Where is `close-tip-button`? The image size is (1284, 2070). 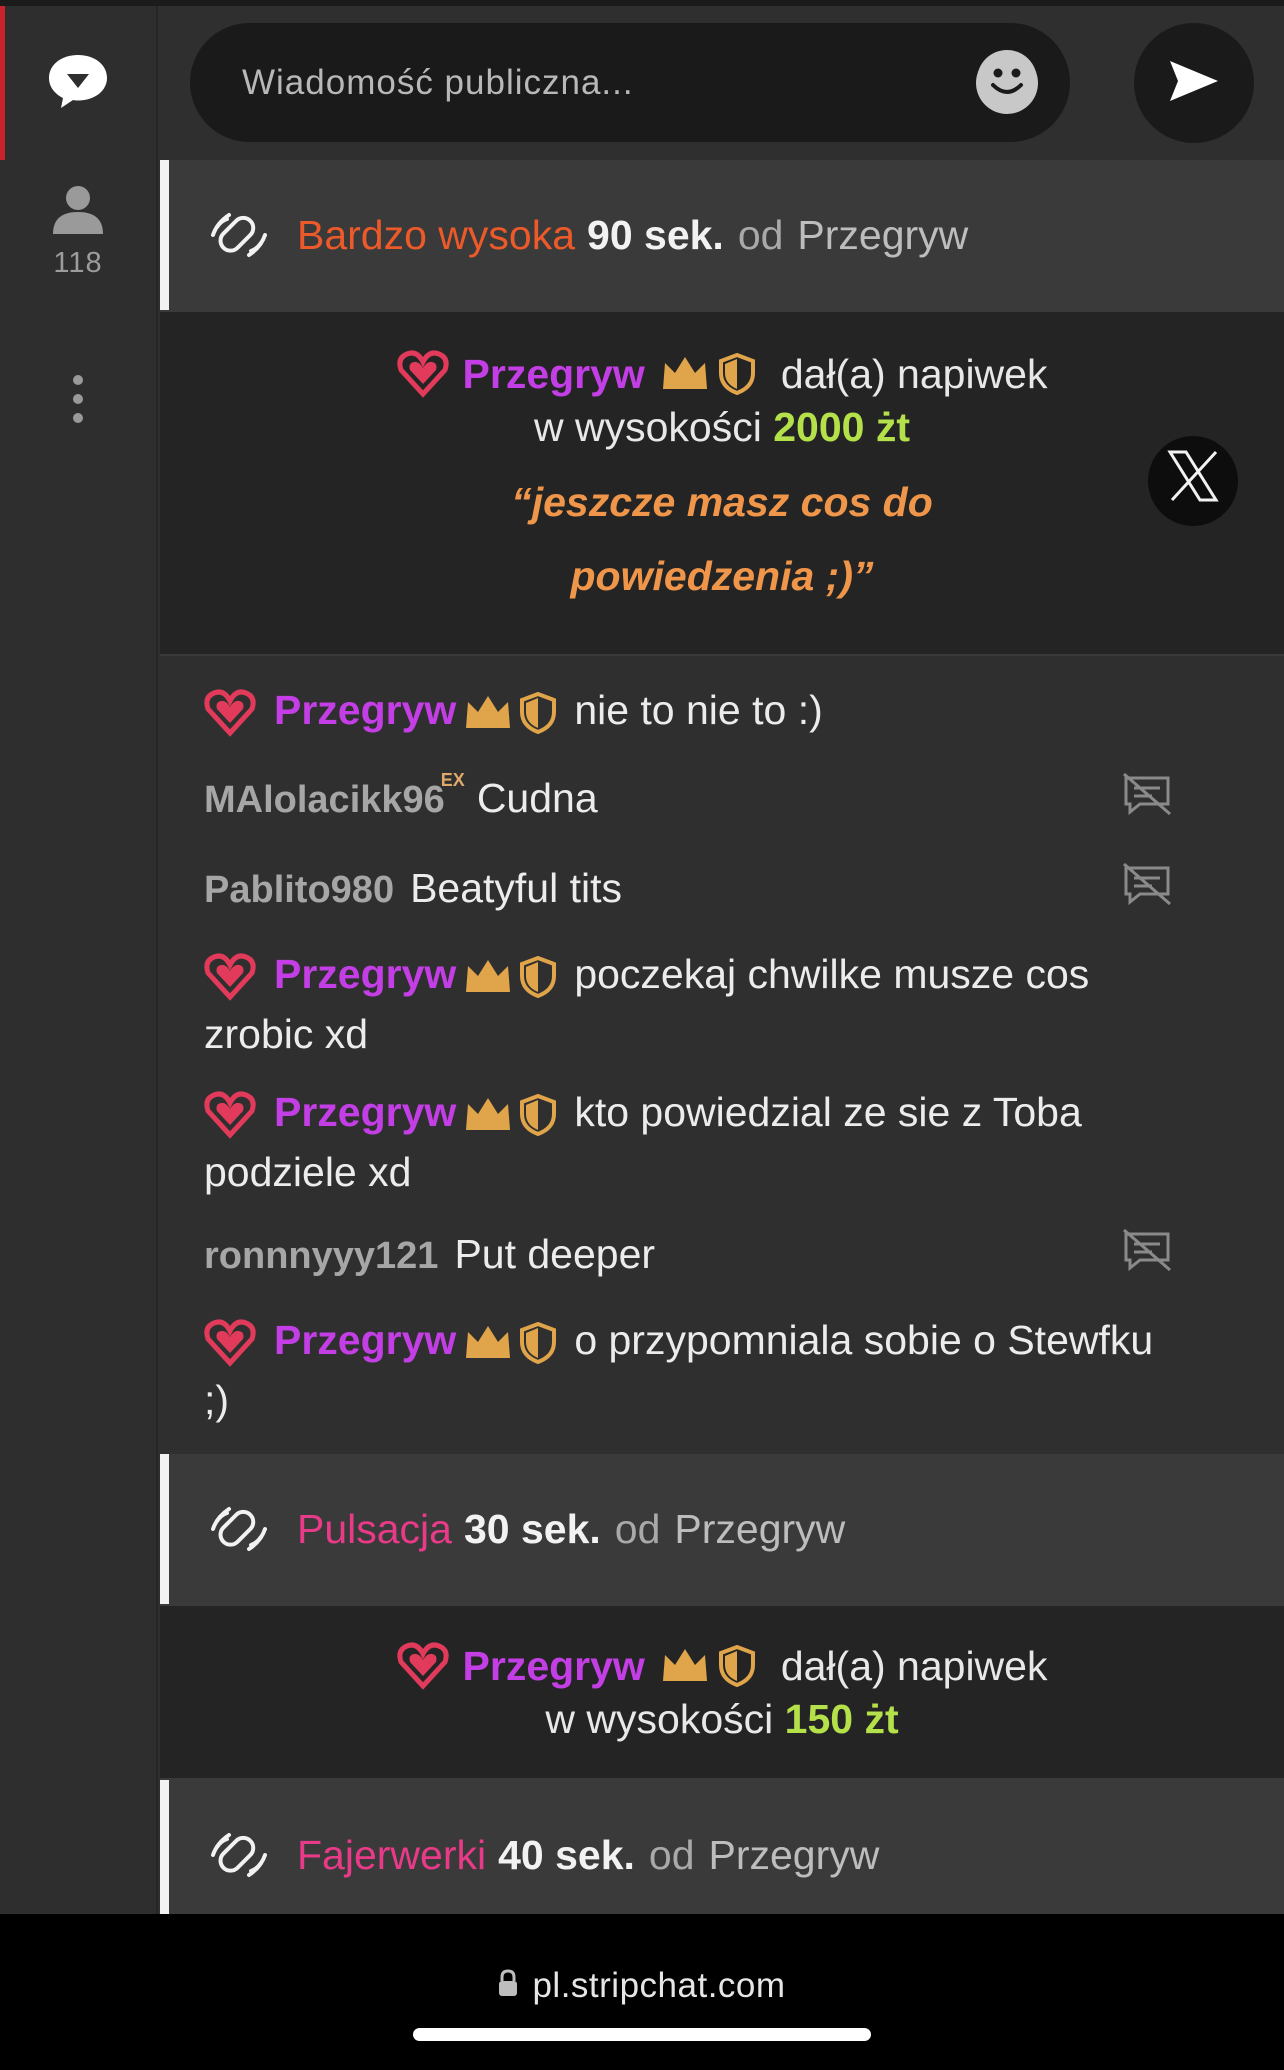 close-tip-button is located at coordinates (1193, 481).